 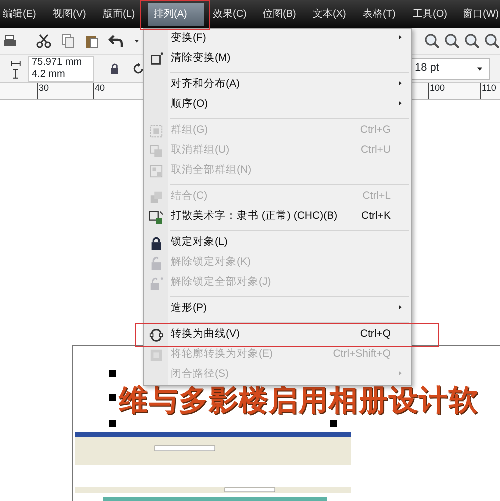 I want to click on menu-item: 造形(P), so click(x=277, y=309).